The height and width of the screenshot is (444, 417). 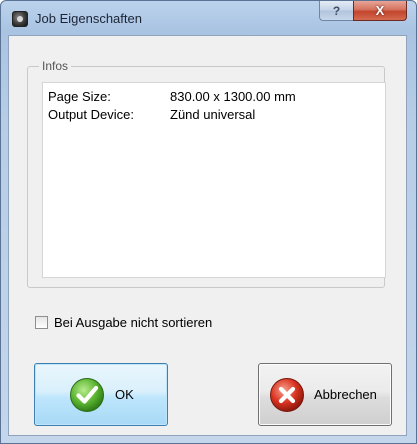 What do you see at coordinates (208, 18) in the screenshot?
I see `title-bar: Job Eigenschaften ? X` at bounding box center [208, 18].